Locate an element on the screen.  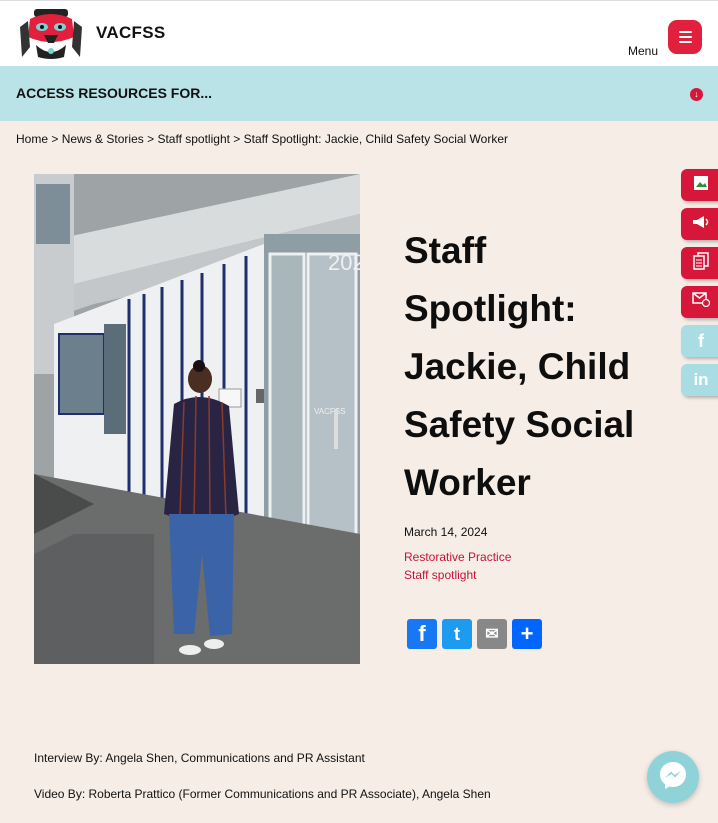
megaphone-icon is located at coordinates (701, 224).